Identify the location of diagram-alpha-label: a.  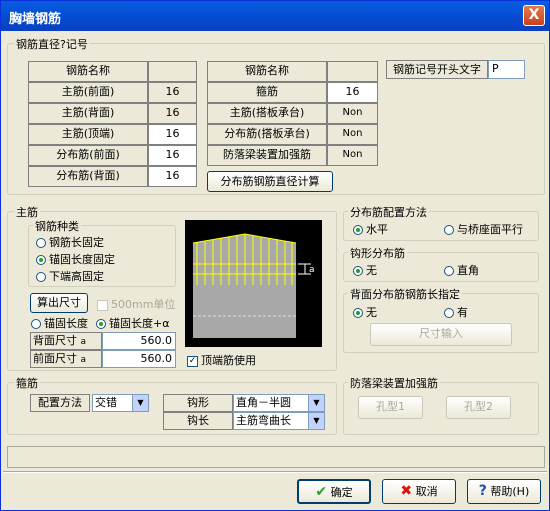
(312, 270).